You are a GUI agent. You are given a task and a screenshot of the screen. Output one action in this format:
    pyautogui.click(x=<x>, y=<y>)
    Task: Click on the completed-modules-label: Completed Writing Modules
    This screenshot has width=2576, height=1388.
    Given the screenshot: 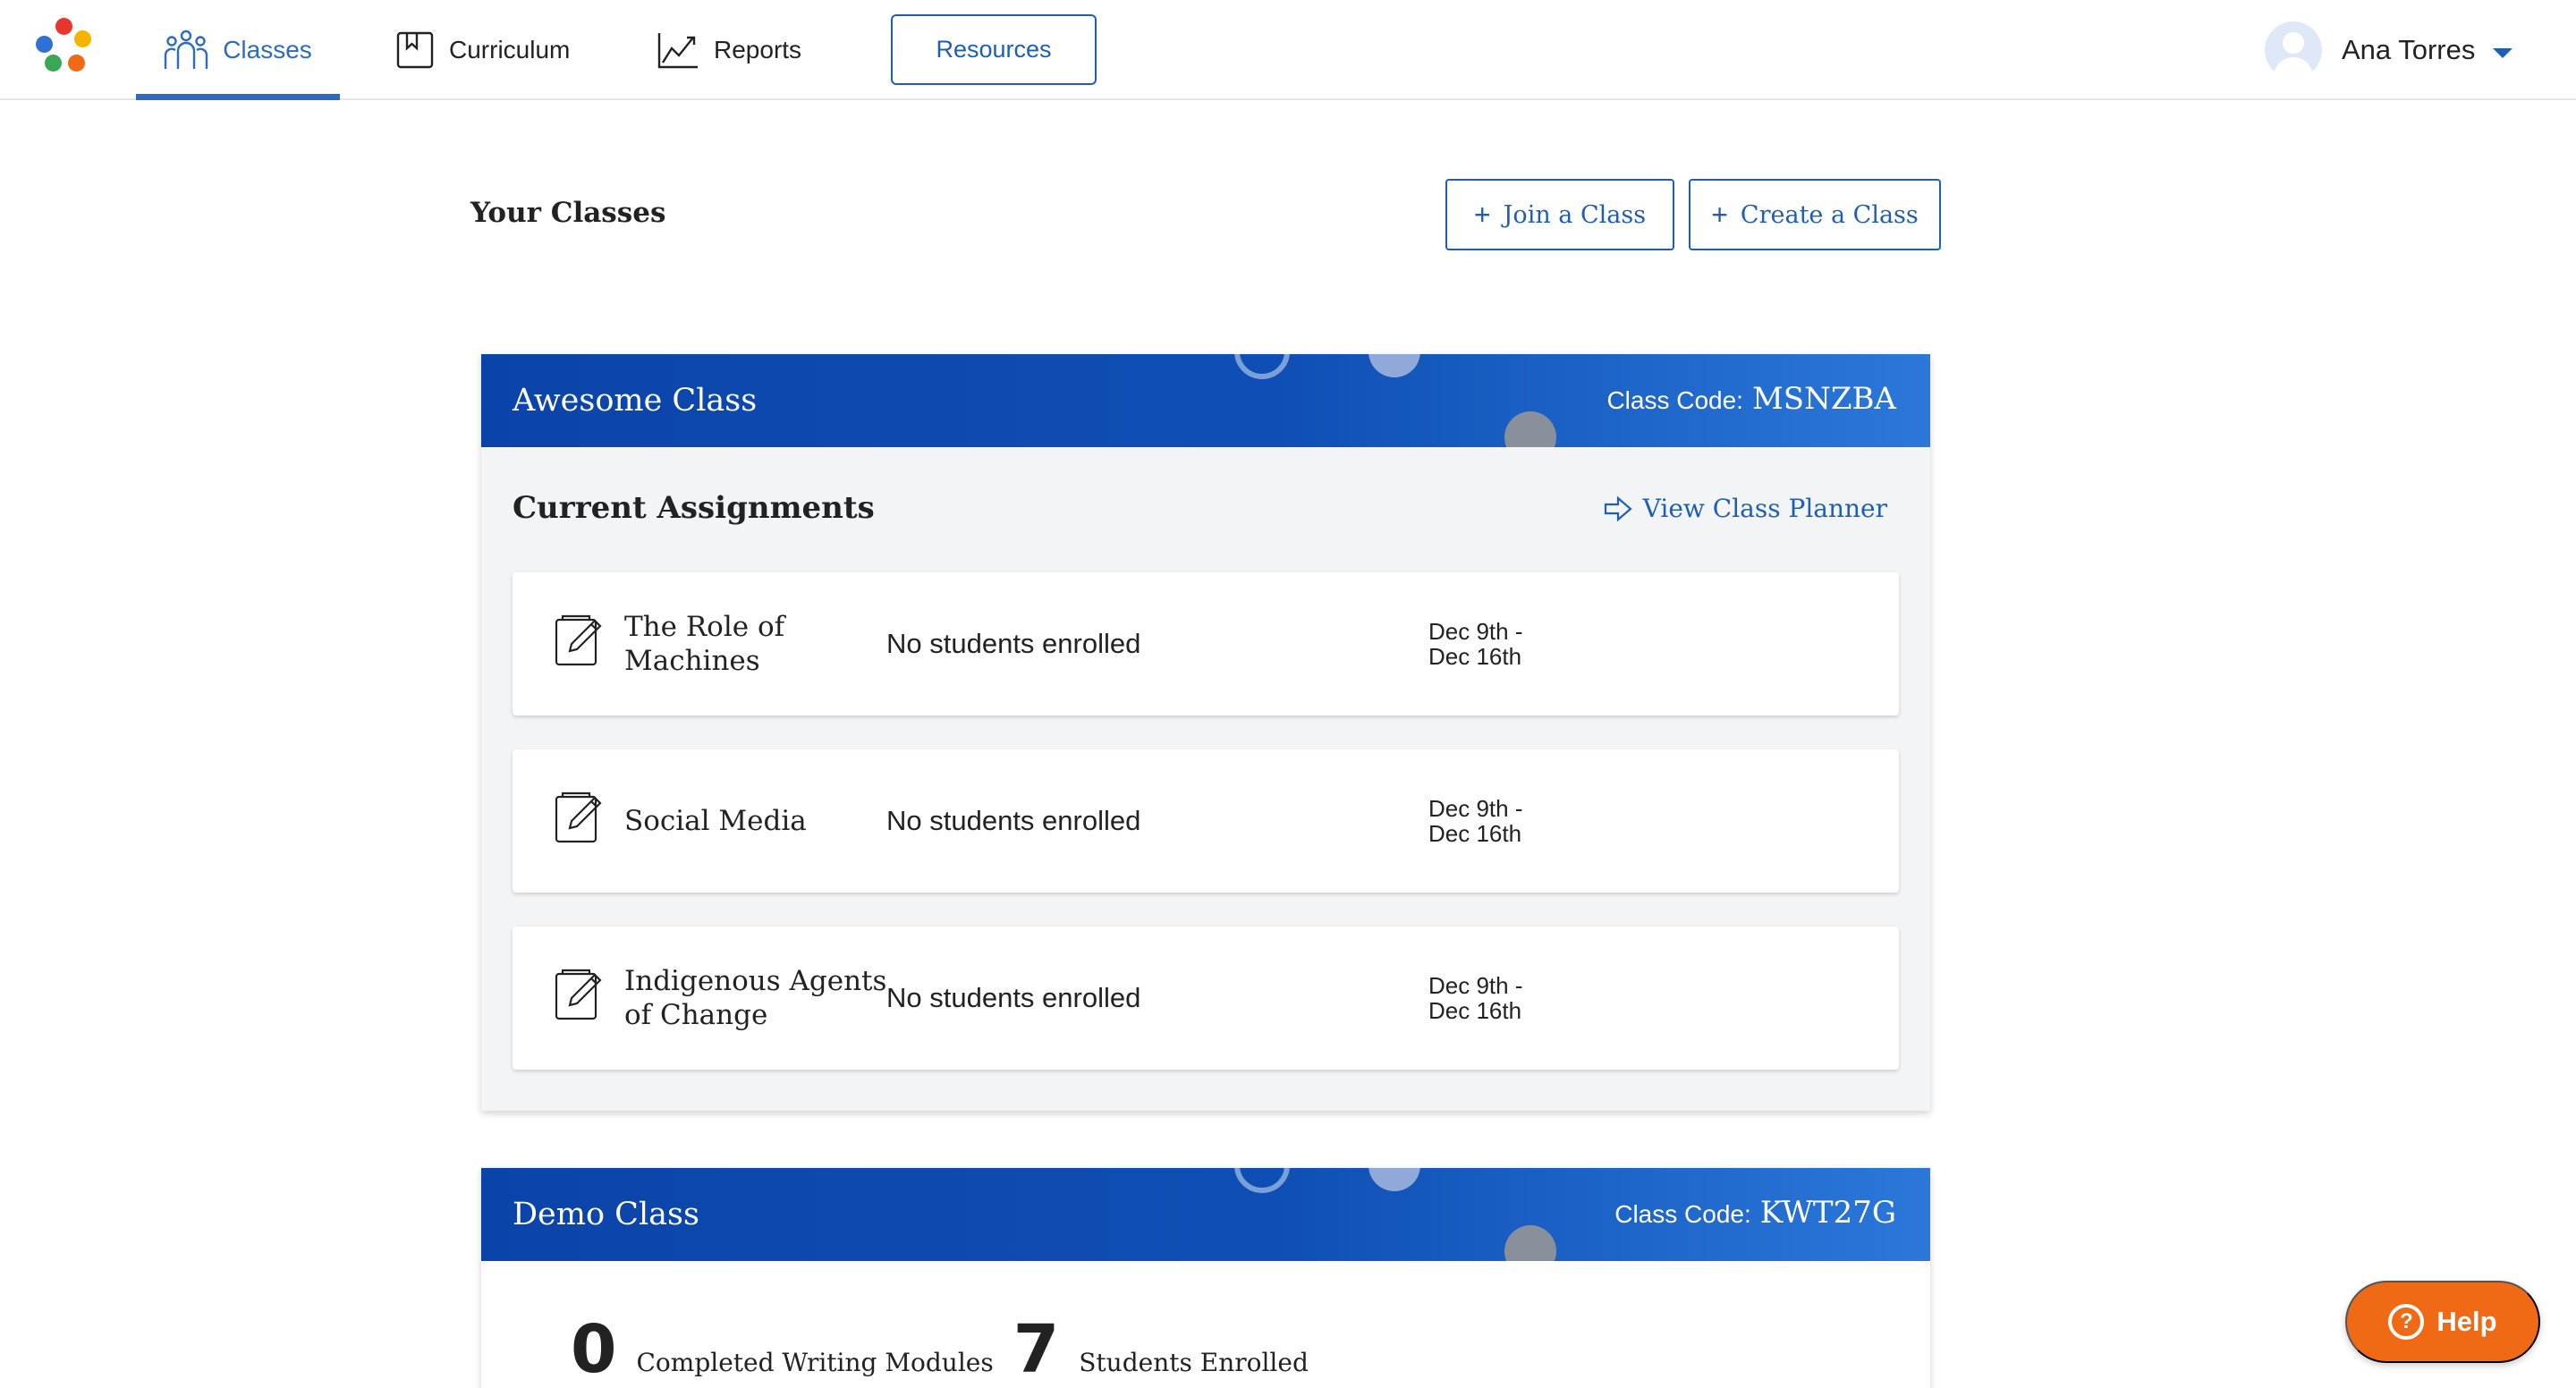 What is the action you would take?
    pyautogui.click(x=815, y=1363)
    